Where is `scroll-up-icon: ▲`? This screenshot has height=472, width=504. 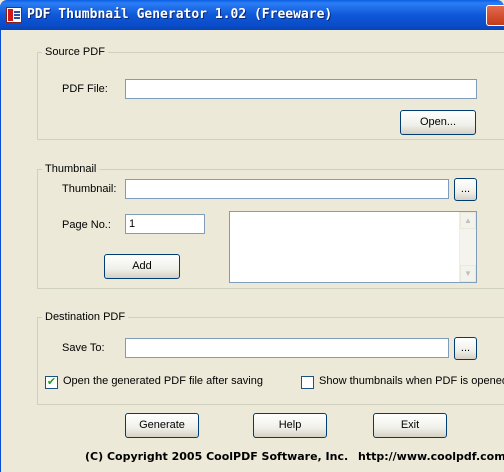
scroll-up-icon: ▲ is located at coordinates (468, 220).